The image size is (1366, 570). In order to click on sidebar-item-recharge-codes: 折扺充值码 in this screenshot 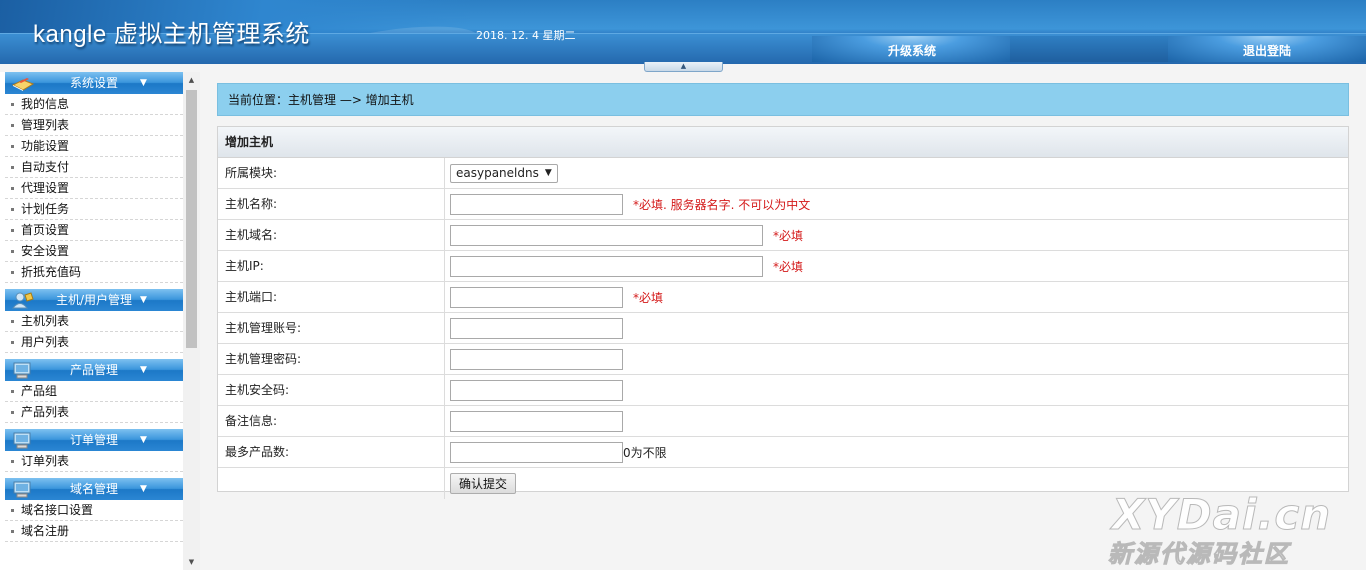, I will do `click(94, 272)`.